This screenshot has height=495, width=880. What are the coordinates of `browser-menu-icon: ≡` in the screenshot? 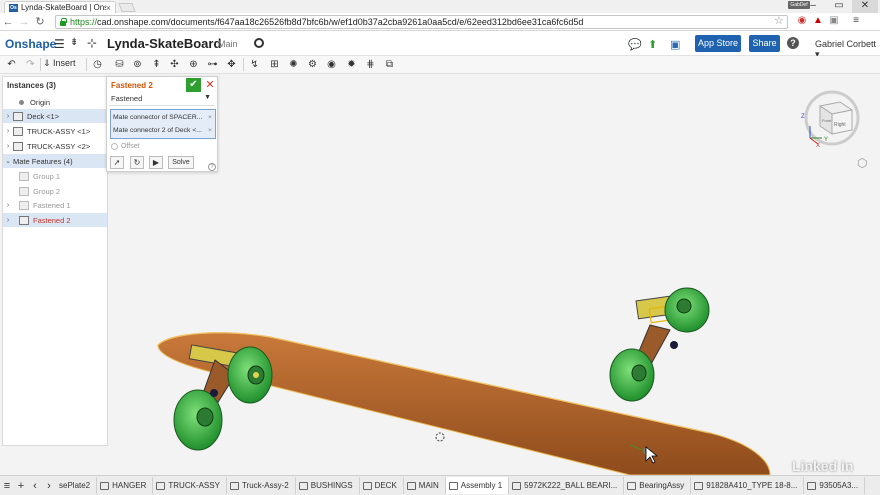 It's located at (856, 21).